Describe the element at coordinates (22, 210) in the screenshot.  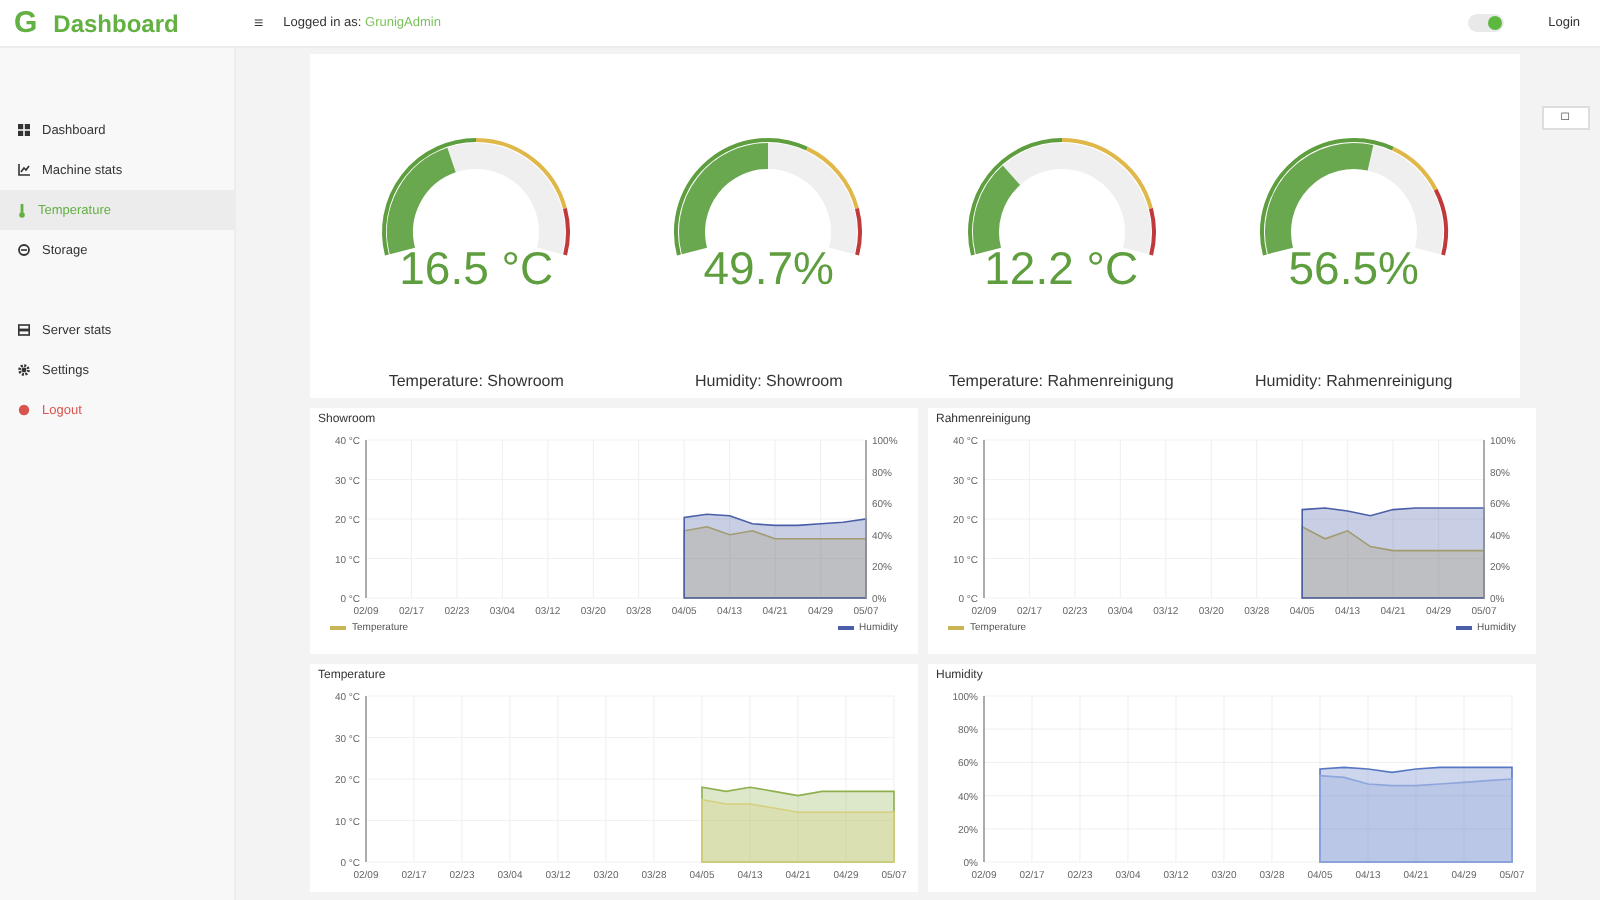
I see `thermometer-icon` at that location.